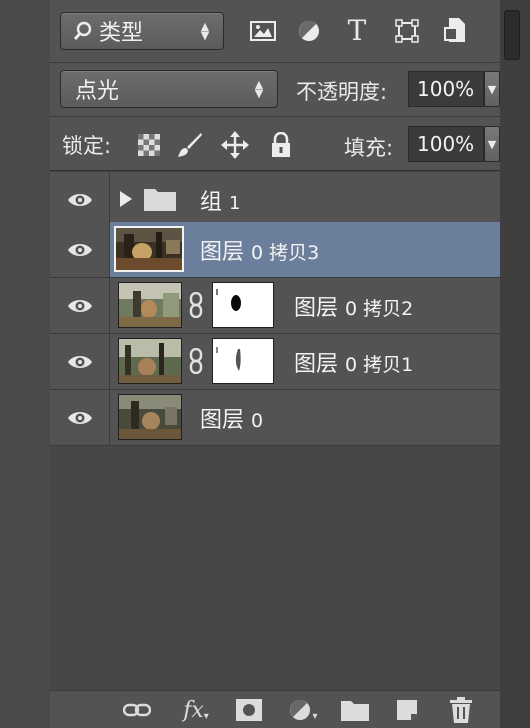  I want to click on layer-name: 图层 0 拷贝2, so click(353, 306).